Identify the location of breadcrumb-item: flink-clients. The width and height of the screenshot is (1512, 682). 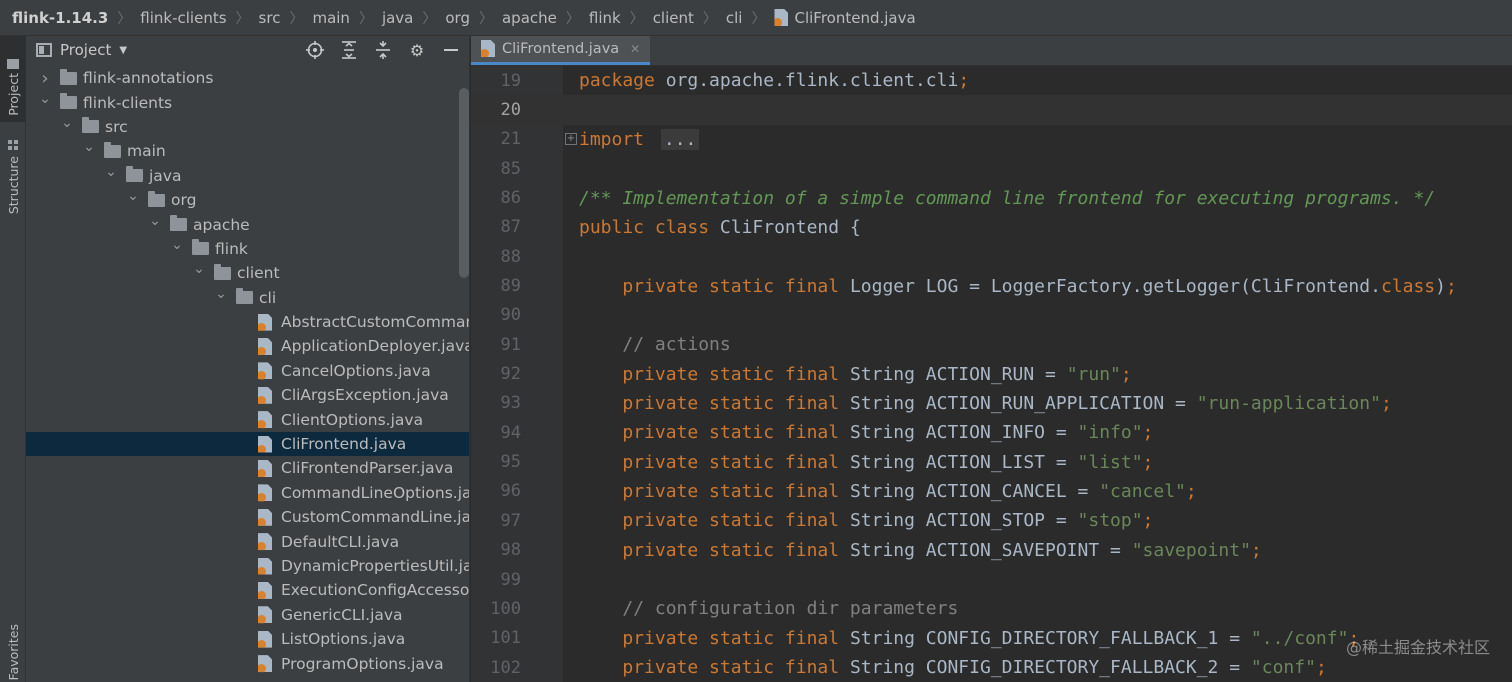
(183, 18).